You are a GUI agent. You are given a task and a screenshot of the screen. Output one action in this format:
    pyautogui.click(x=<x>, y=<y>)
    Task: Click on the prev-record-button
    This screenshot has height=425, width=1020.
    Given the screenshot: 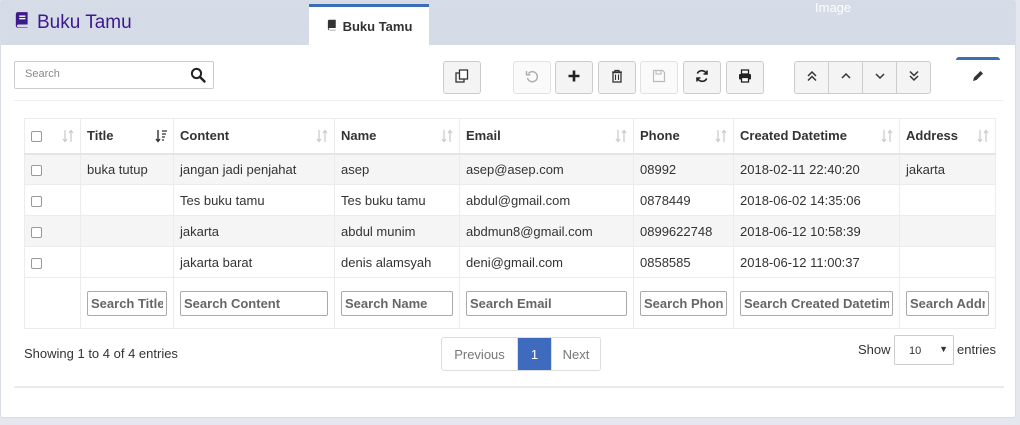 What is the action you would take?
    pyautogui.click(x=845, y=77)
    